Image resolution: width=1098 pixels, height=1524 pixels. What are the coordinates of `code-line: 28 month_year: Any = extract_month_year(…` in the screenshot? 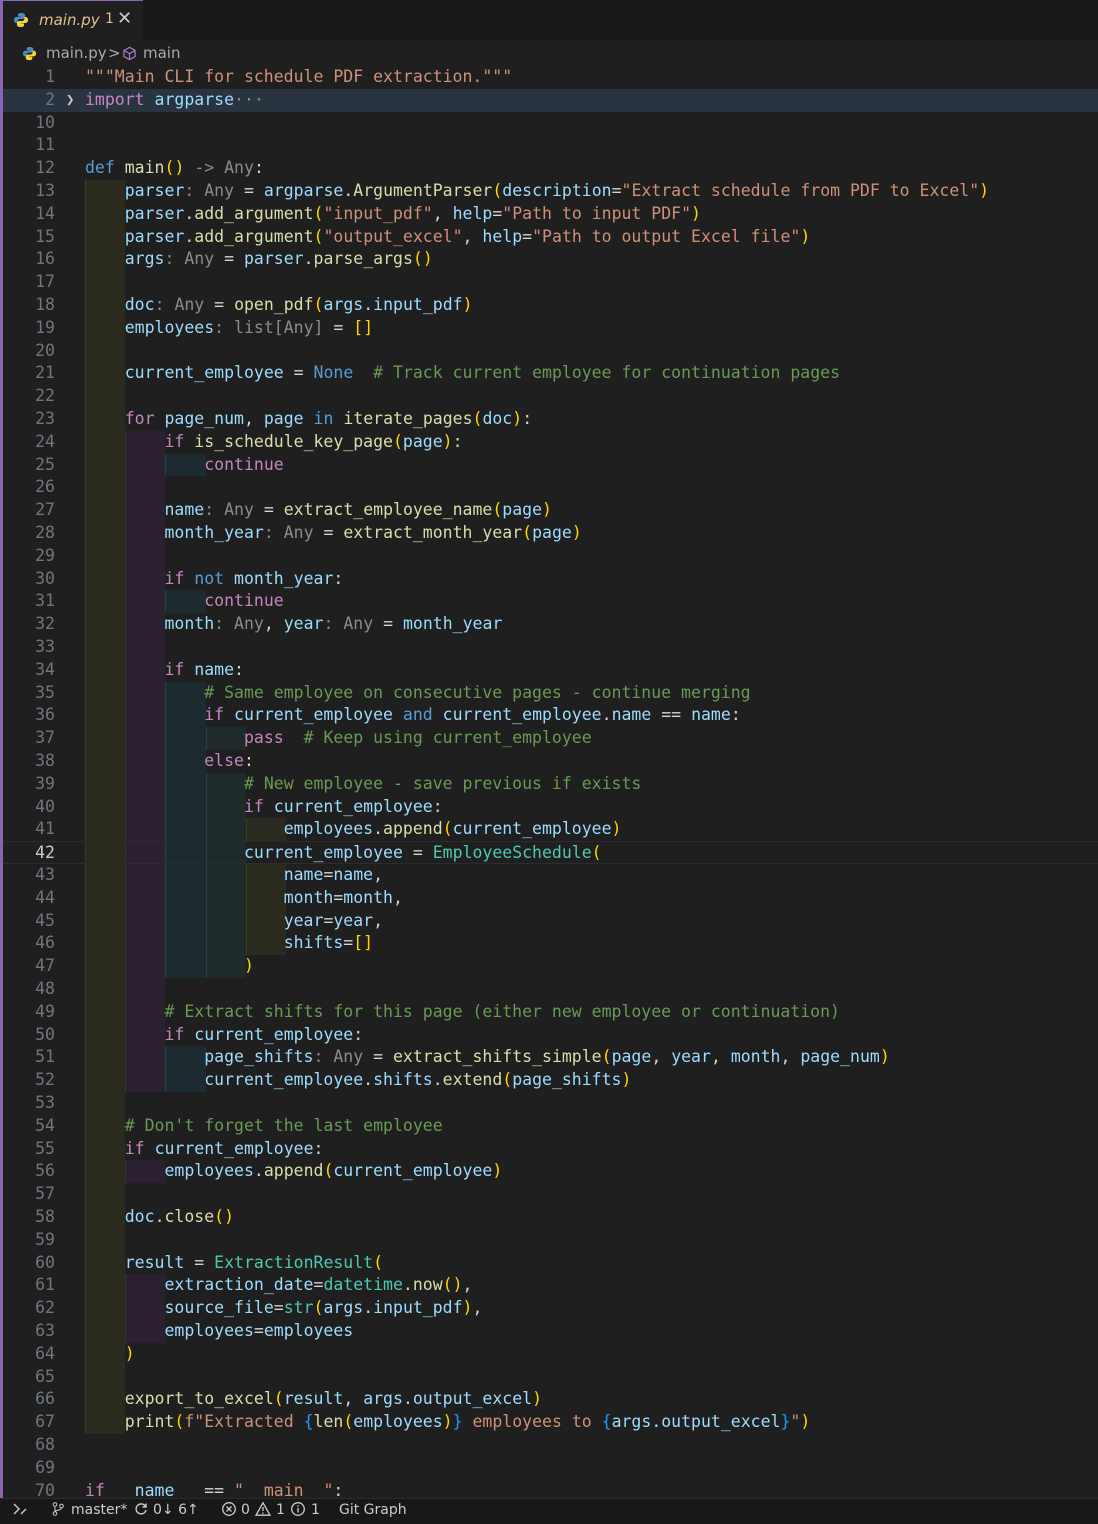 It's located at (550, 533).